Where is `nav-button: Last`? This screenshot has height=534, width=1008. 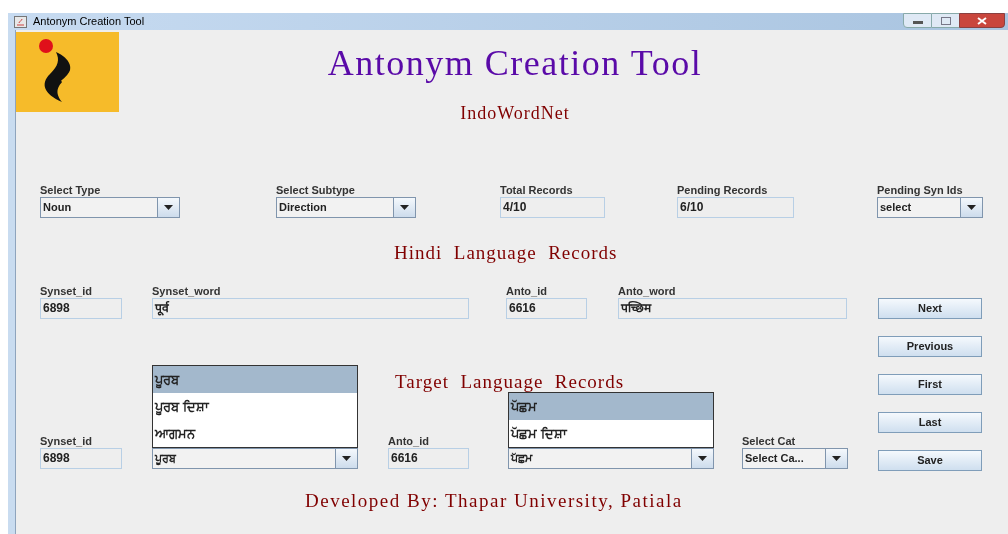 nav-button: Last is located at coordinates (930, 422).